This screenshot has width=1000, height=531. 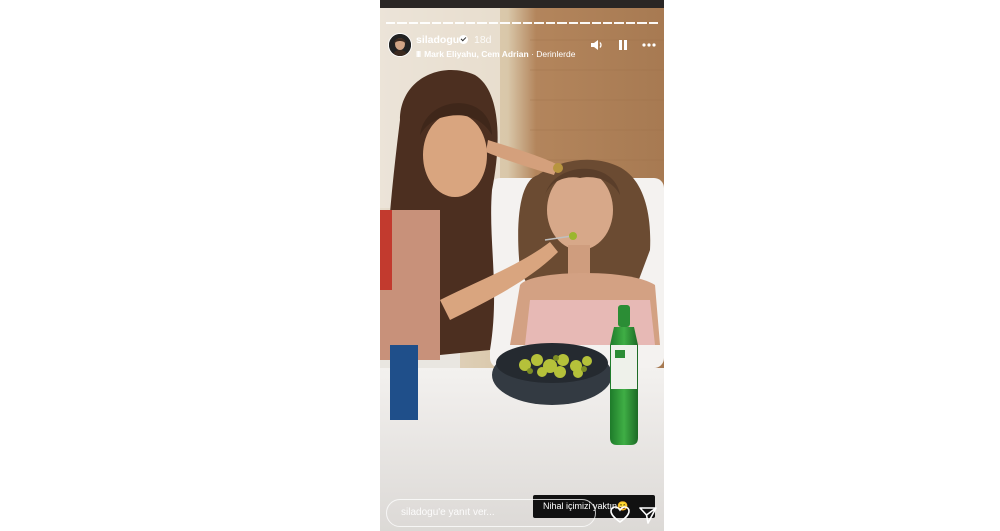 I want to click on music-bars-icon: III, so click(x=418, y=54).